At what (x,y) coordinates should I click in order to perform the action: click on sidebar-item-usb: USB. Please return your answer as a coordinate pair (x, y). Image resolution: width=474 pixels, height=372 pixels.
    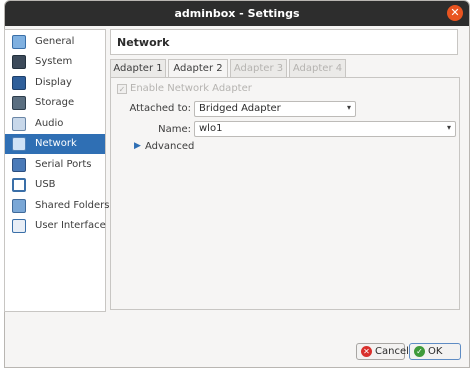
    Looking at the image, I should click on (55, 185).